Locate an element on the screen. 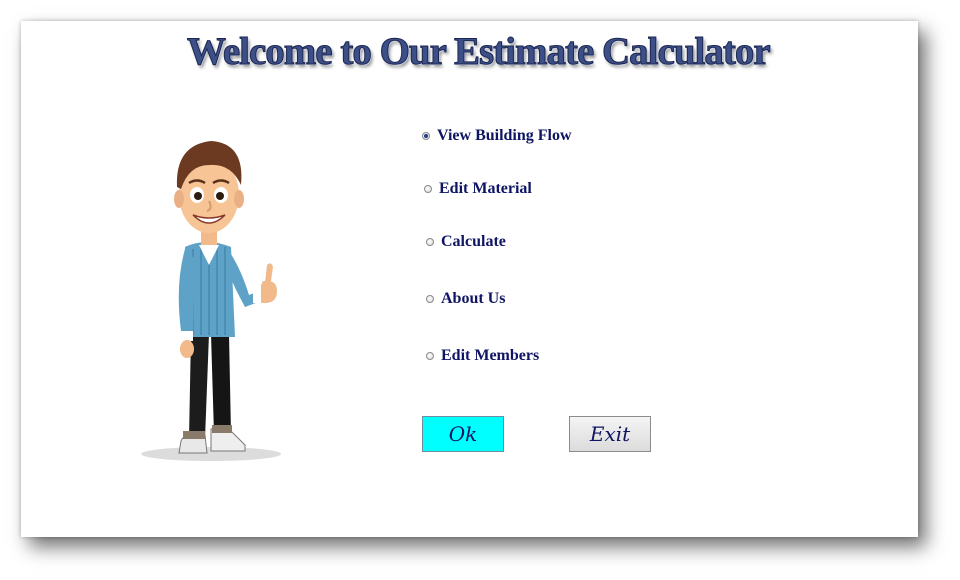  radio-view-building-flow: View Building Flow is located at coordinates (497, 136).